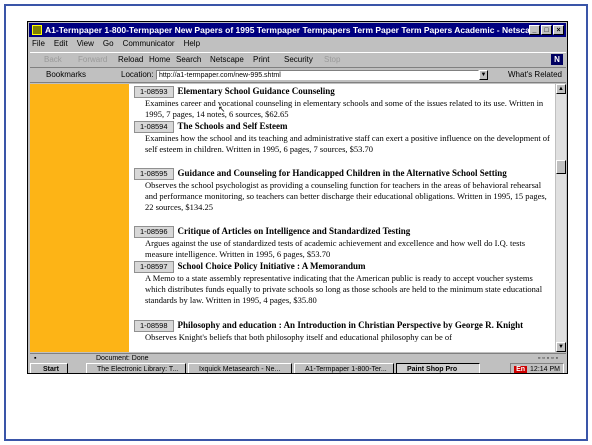 Image resolution: width=592 pixels, height=445 pixels. What do you see at coordinates (79, 218) in the screenshot?
I see `page-sidebar-stripe` at bounding box center [79, 218].